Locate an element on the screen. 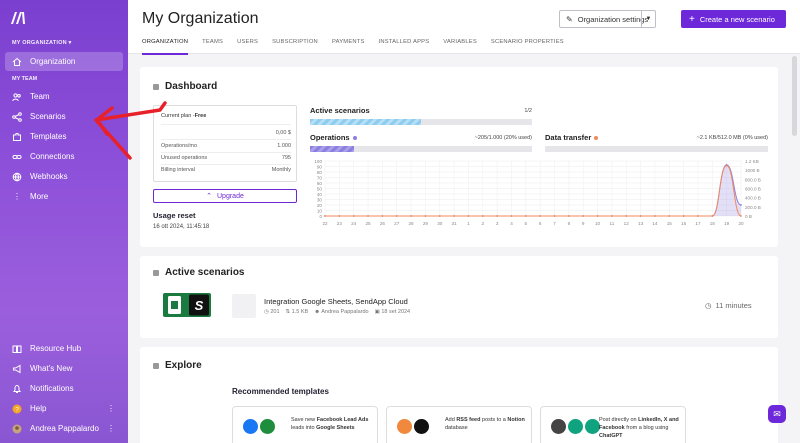  plan-row-value: 1.000 is located at coordinates (284, 146).